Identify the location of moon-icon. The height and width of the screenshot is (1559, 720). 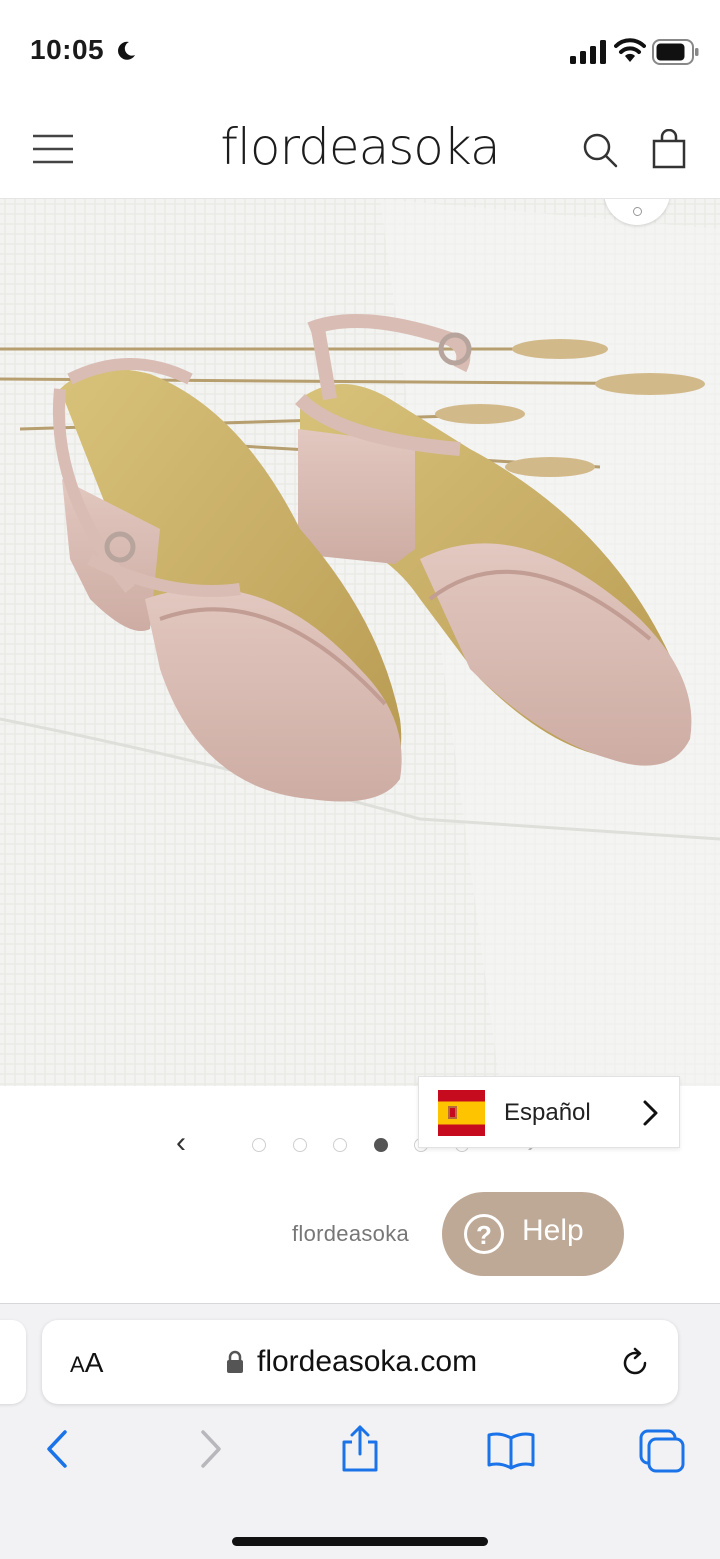
(126, 50).